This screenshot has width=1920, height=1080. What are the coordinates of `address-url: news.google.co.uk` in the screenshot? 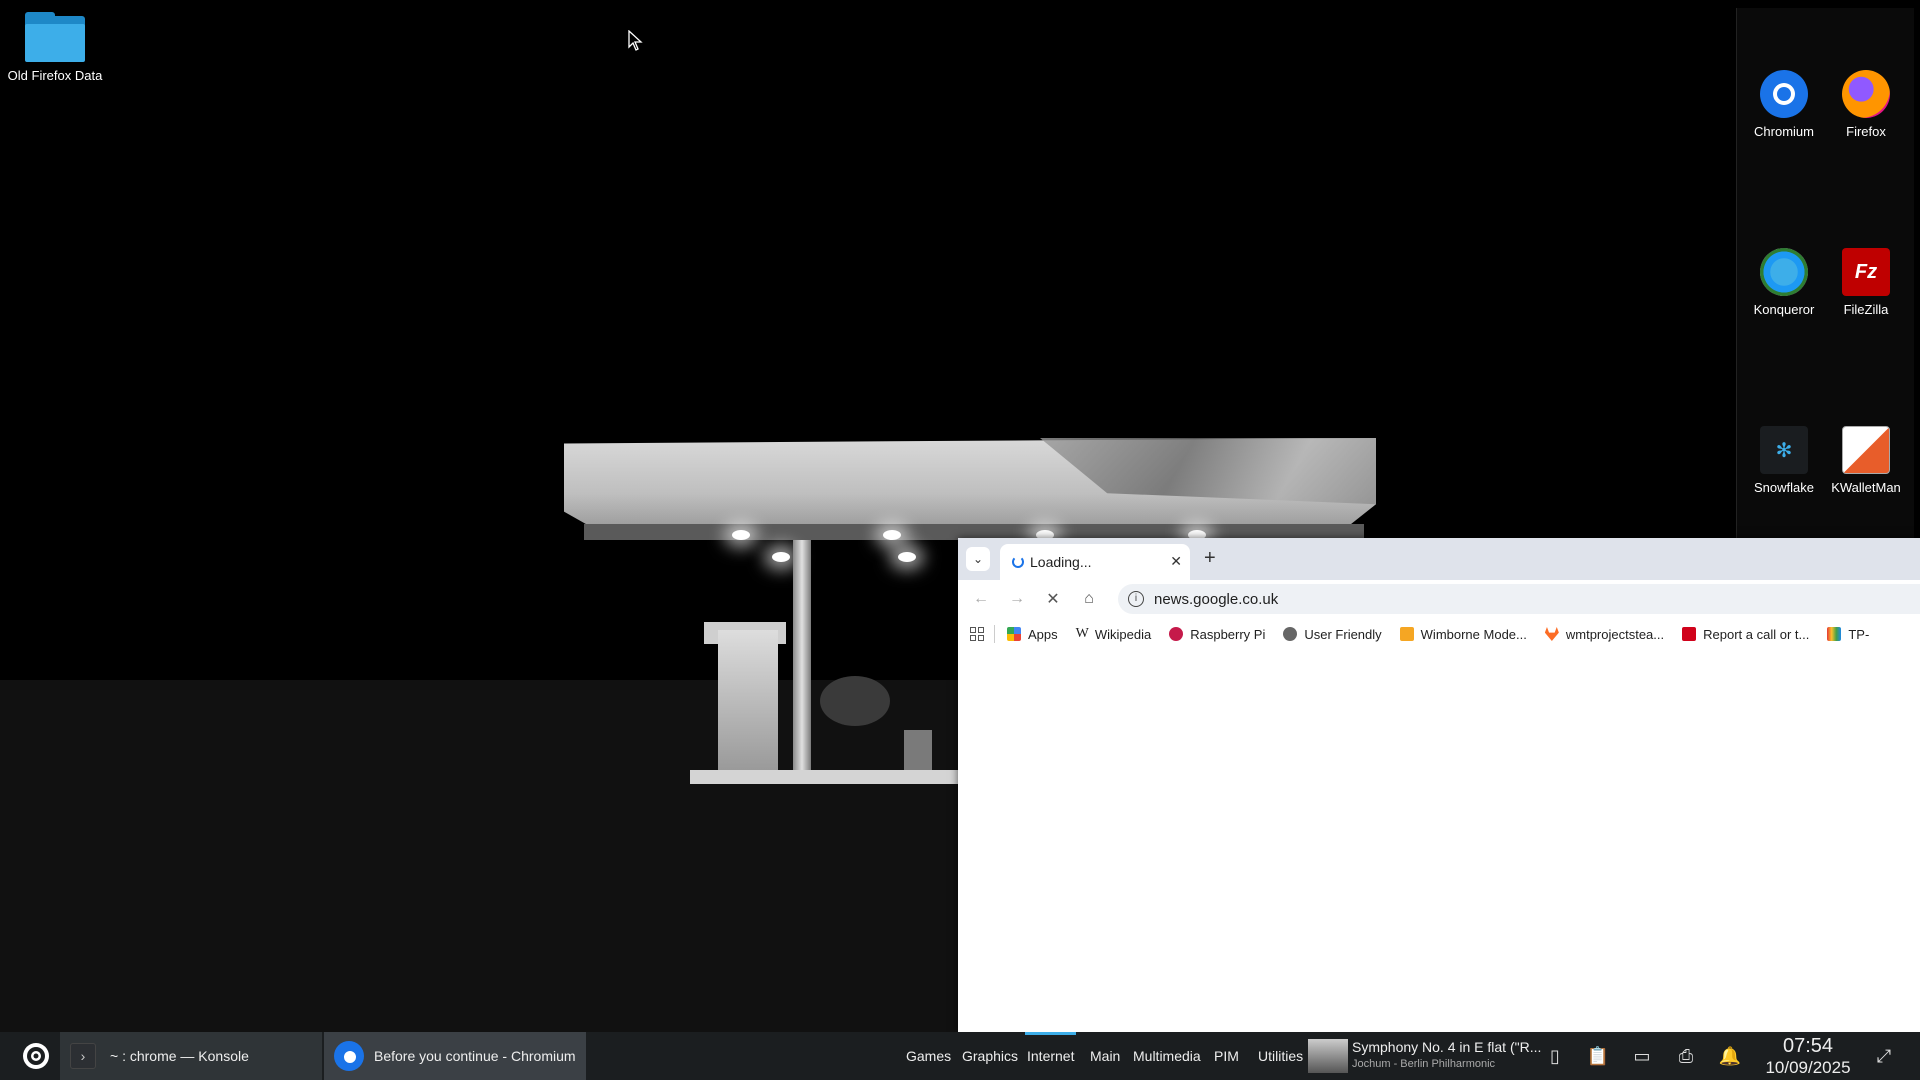 It's located at (1216, 599).